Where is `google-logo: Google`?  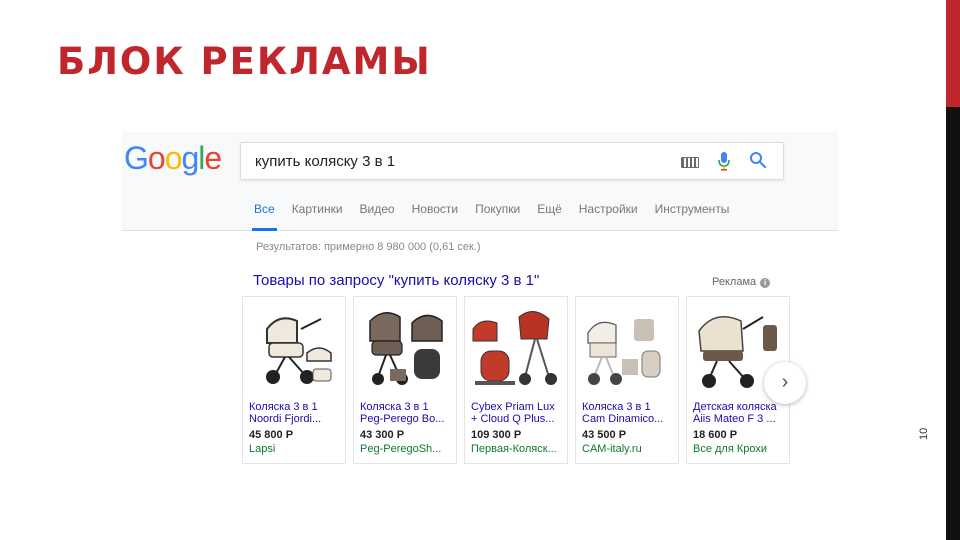 google-logo: Google is located at coordinates (173, 158).